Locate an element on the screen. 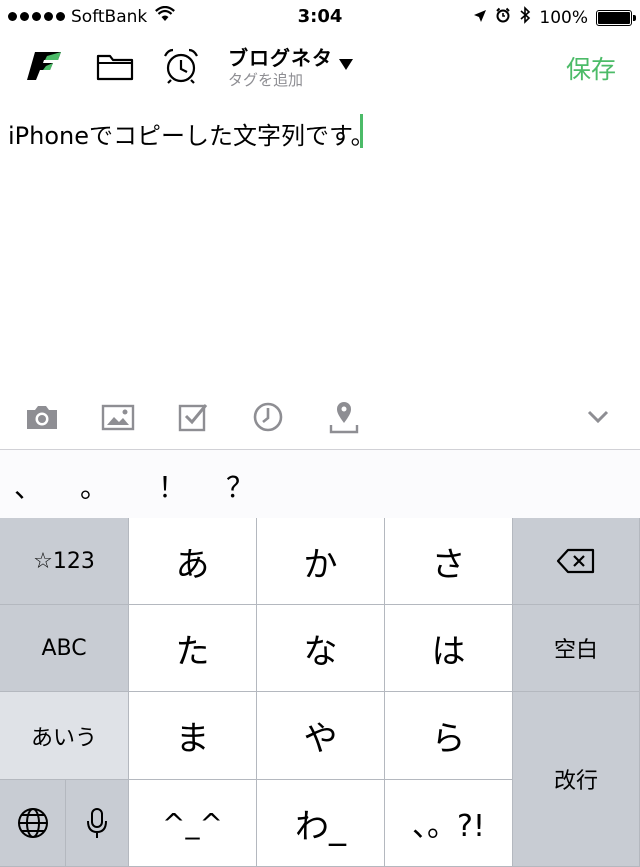 The width and height of the screenshot is (640, 867). microphone-icon is located at coordinates (97, 823).